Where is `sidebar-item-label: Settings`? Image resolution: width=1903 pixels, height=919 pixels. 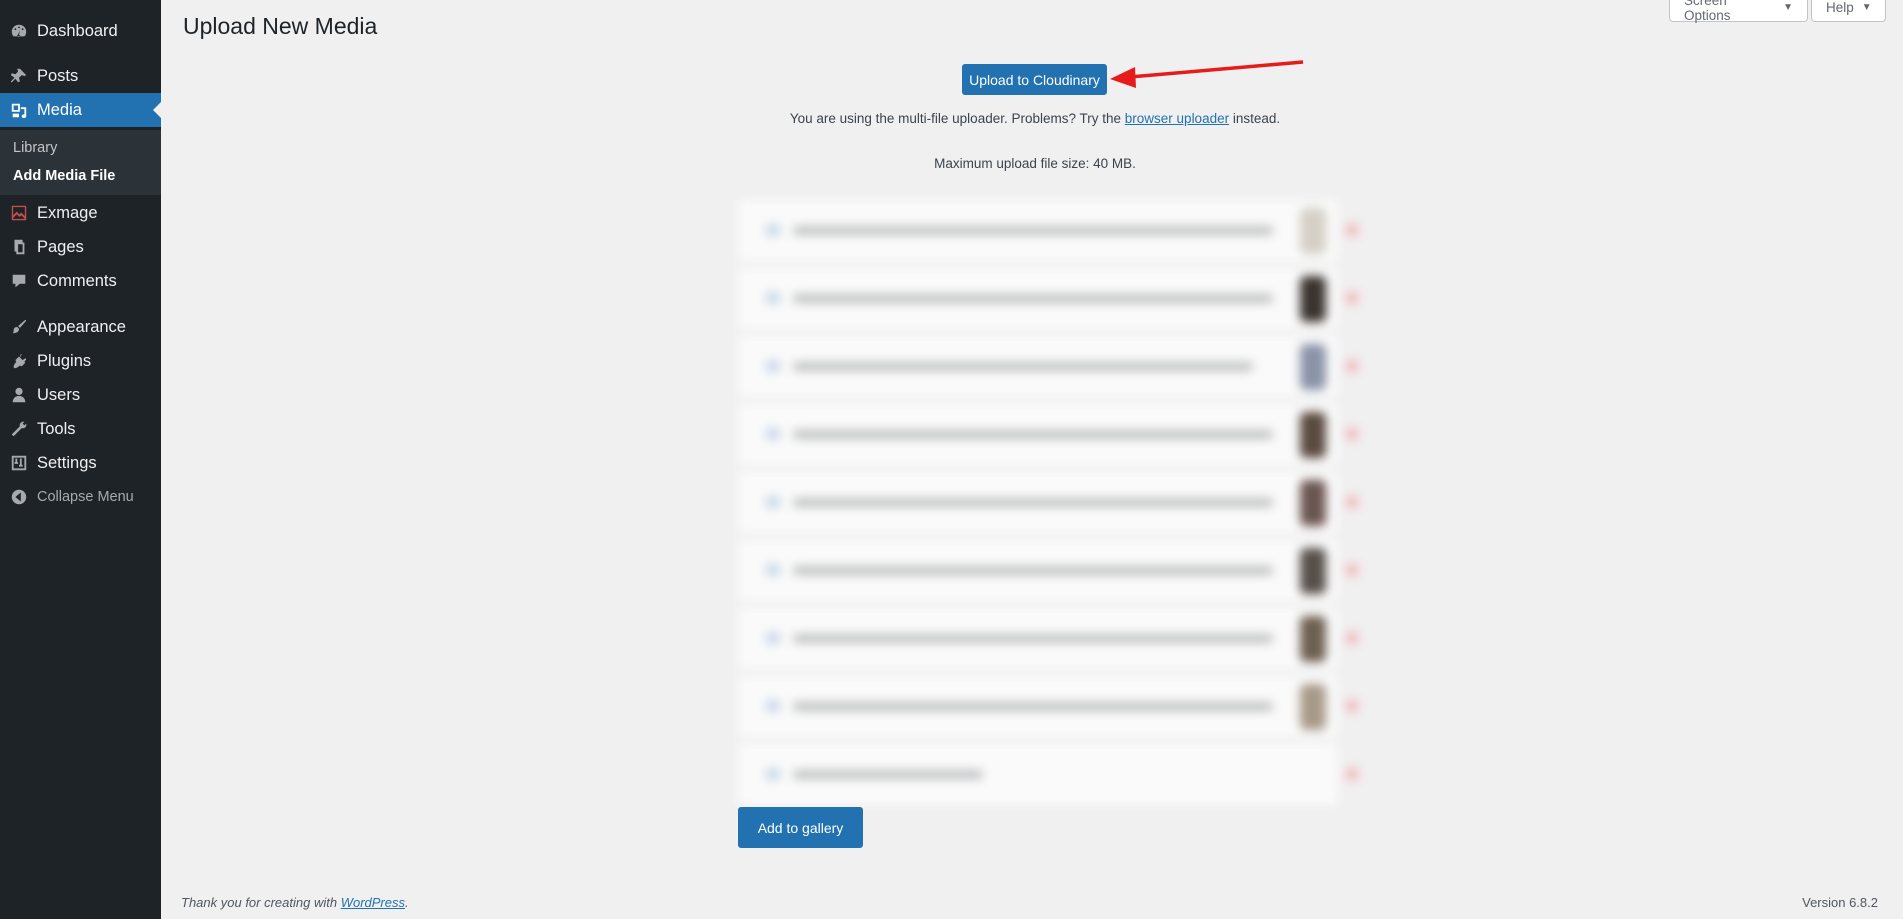
sidebar-item-label: Settings is located at coordinates (67, 462).